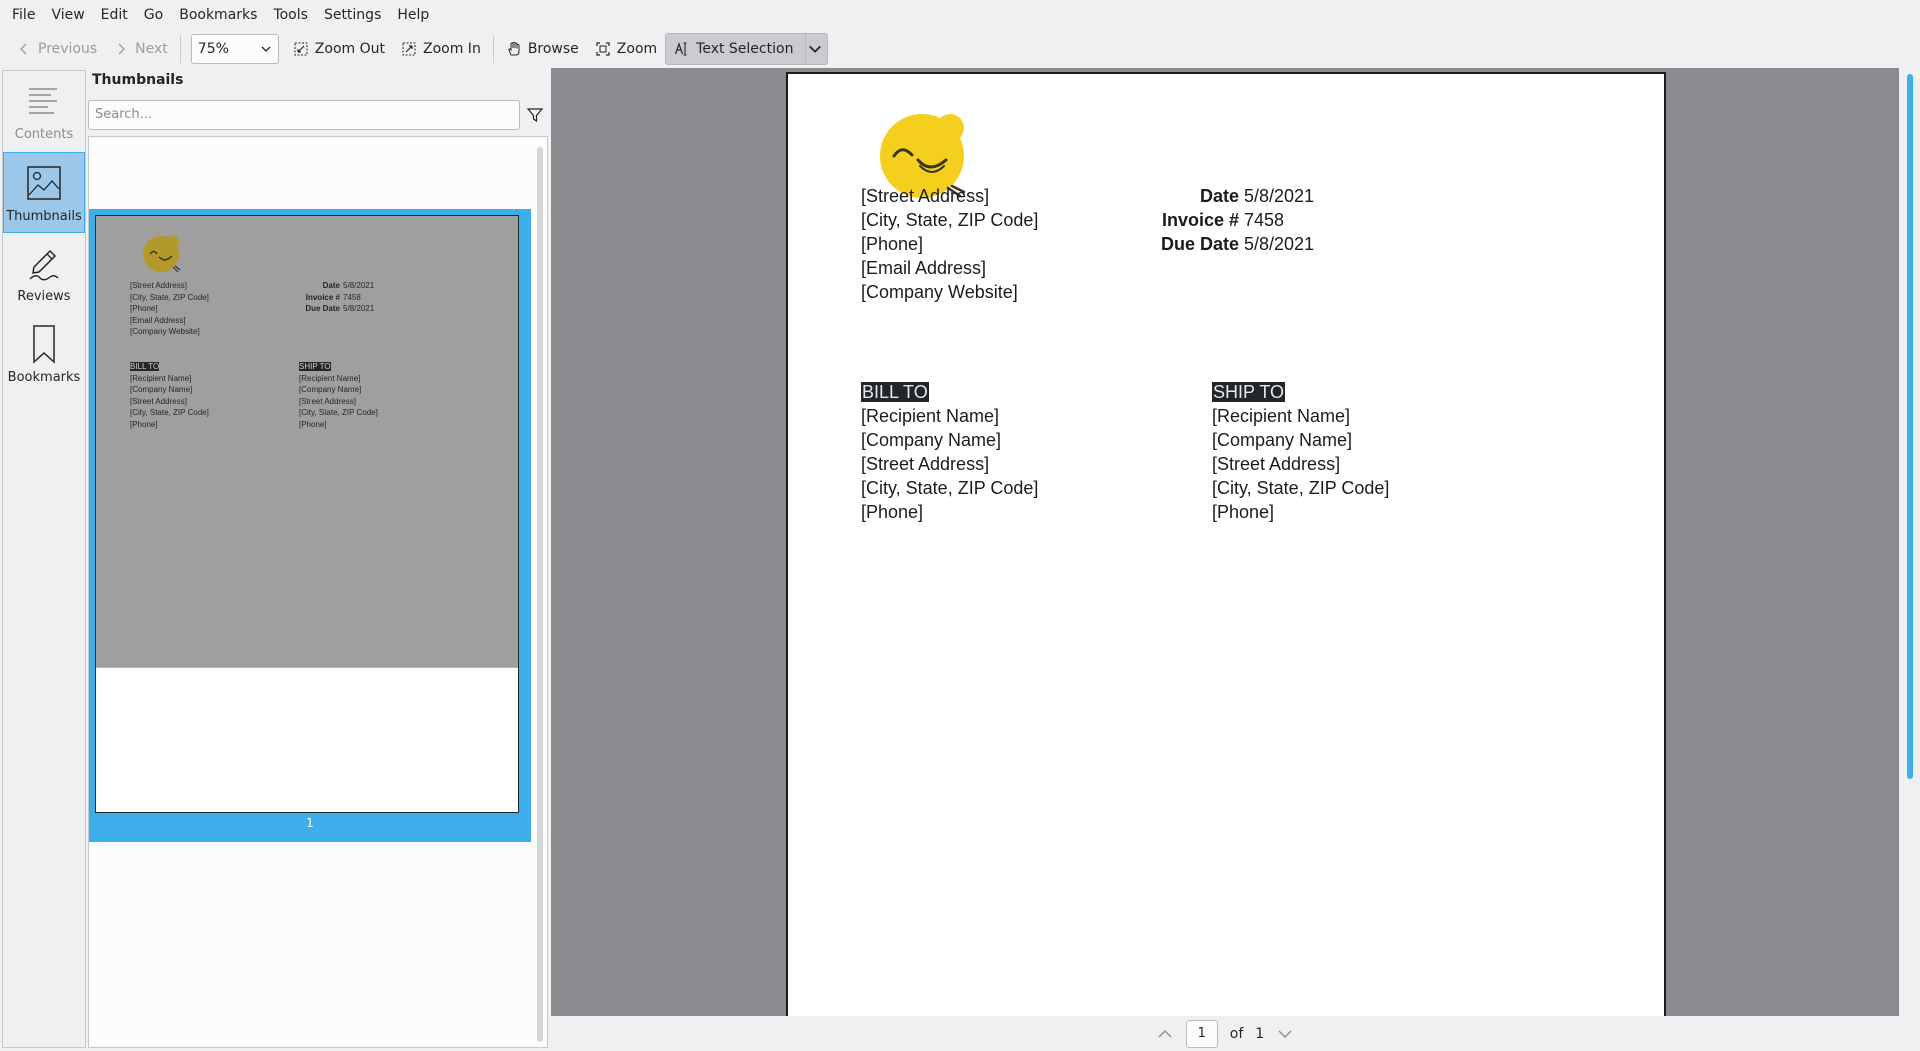  What do you see at coordinates (1264, 220) in the screenshot?
I see `invoice-number-value: 7458` at bounding box center [1264, 220].